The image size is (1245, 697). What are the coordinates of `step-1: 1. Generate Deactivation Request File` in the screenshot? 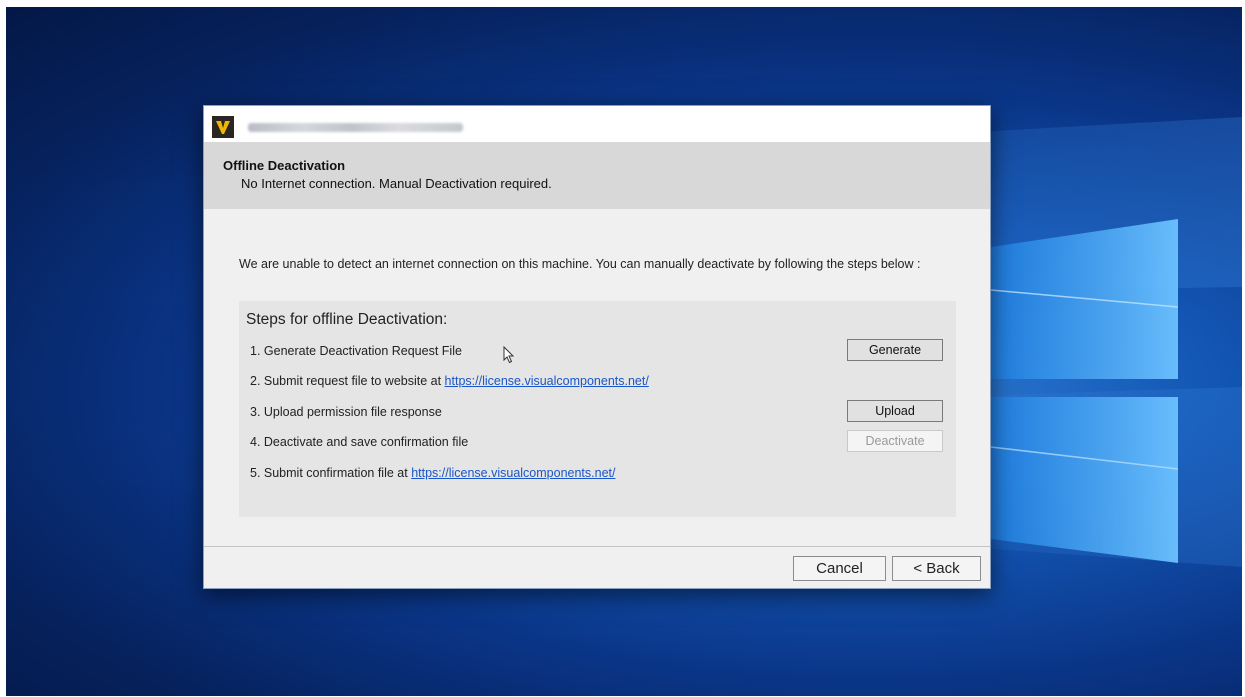 It's located at (356, 351).